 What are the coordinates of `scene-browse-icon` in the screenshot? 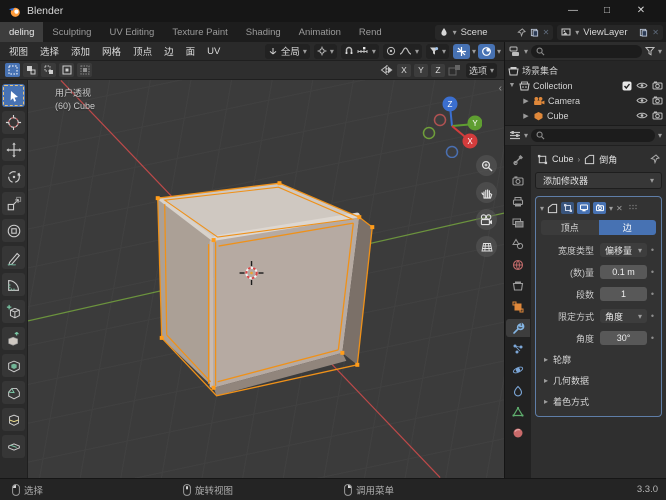 It's located at (444, 32).